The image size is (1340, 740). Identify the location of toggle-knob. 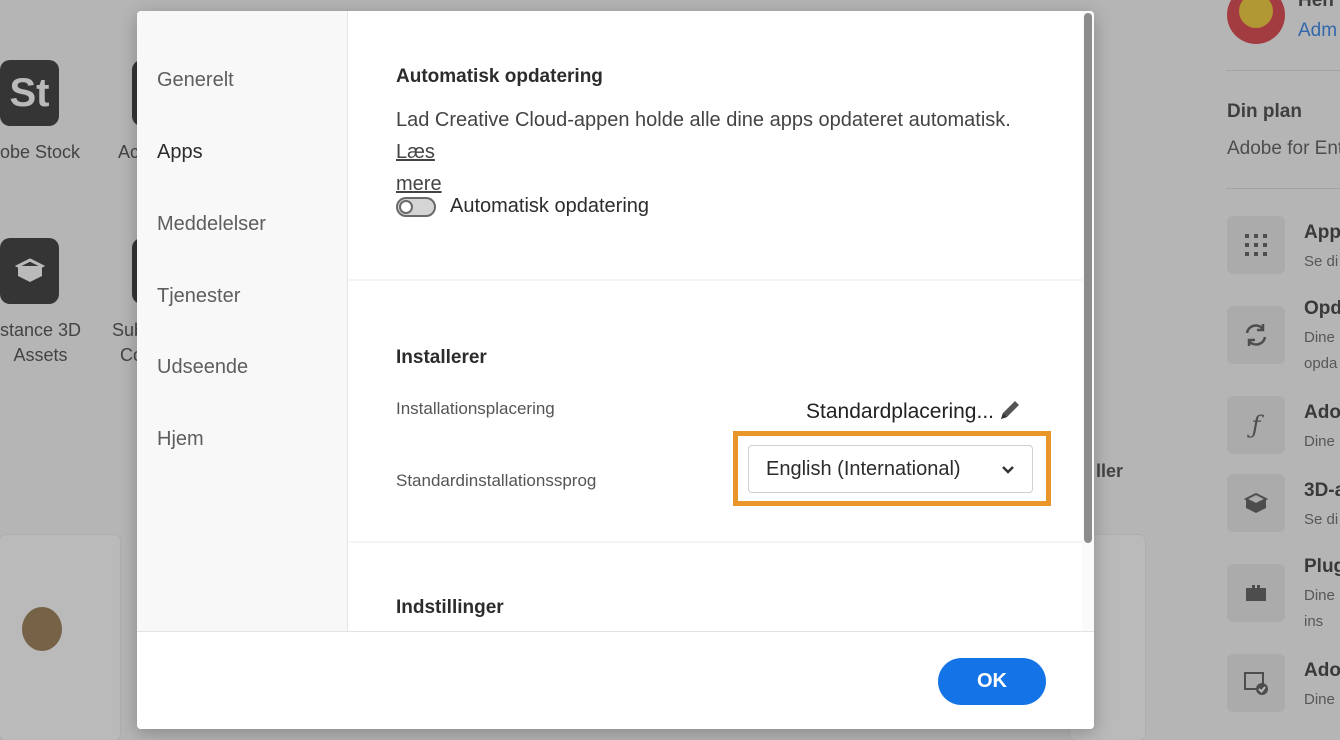
(406, 207).